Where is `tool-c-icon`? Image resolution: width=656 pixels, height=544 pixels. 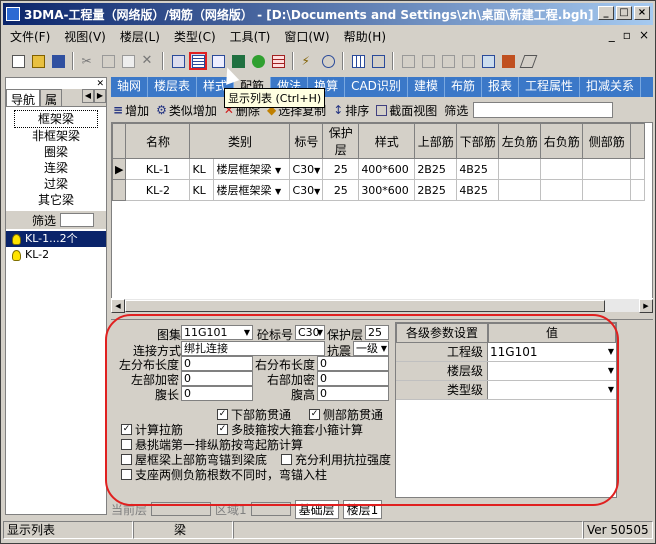
tool-c-icon is located at coordinates (448, 61).